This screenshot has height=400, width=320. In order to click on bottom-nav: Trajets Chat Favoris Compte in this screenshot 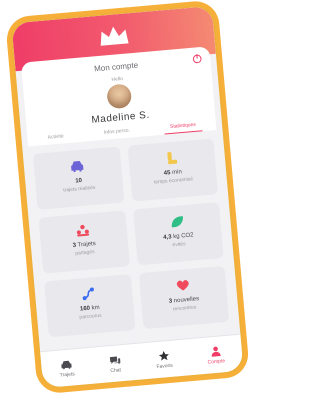, I will do `click(142, 361)`.